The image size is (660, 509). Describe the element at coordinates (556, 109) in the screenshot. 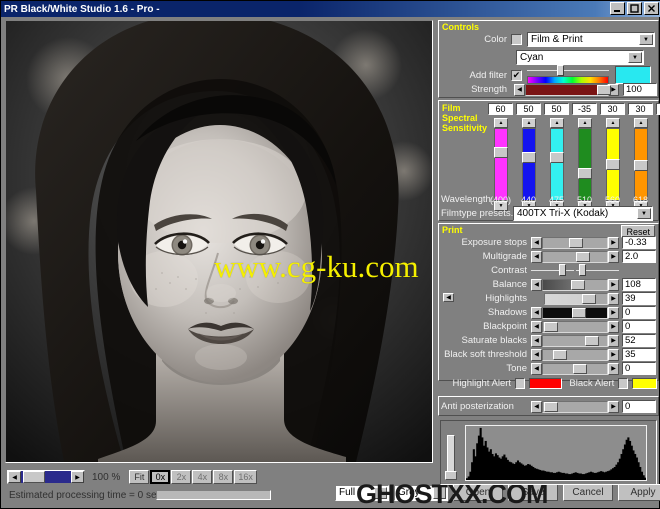

I see `film-value-2: 50` at that location.